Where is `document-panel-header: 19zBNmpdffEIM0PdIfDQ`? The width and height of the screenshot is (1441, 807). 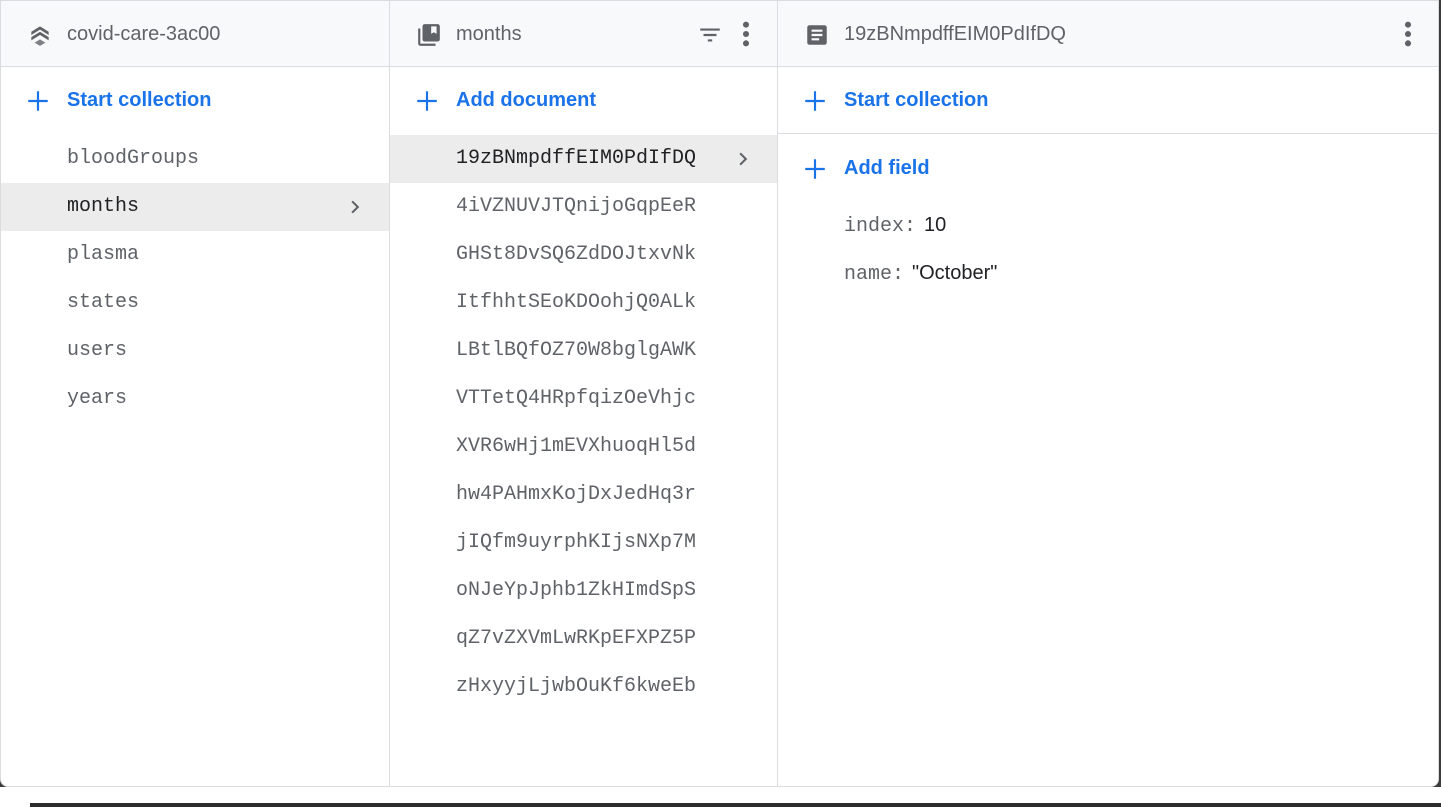 document-panel-header: 19zBNmpdffEIM0PdIfDQ is located at coordinates (1108, 34).